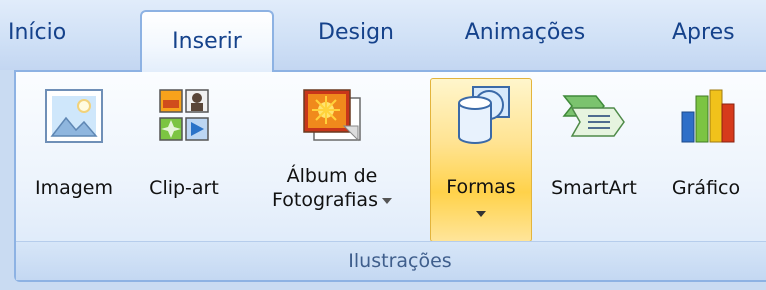 The width and height of the screenshot is (766, 290). I want to click on group-label: Ilustrações, so click(391, 260).